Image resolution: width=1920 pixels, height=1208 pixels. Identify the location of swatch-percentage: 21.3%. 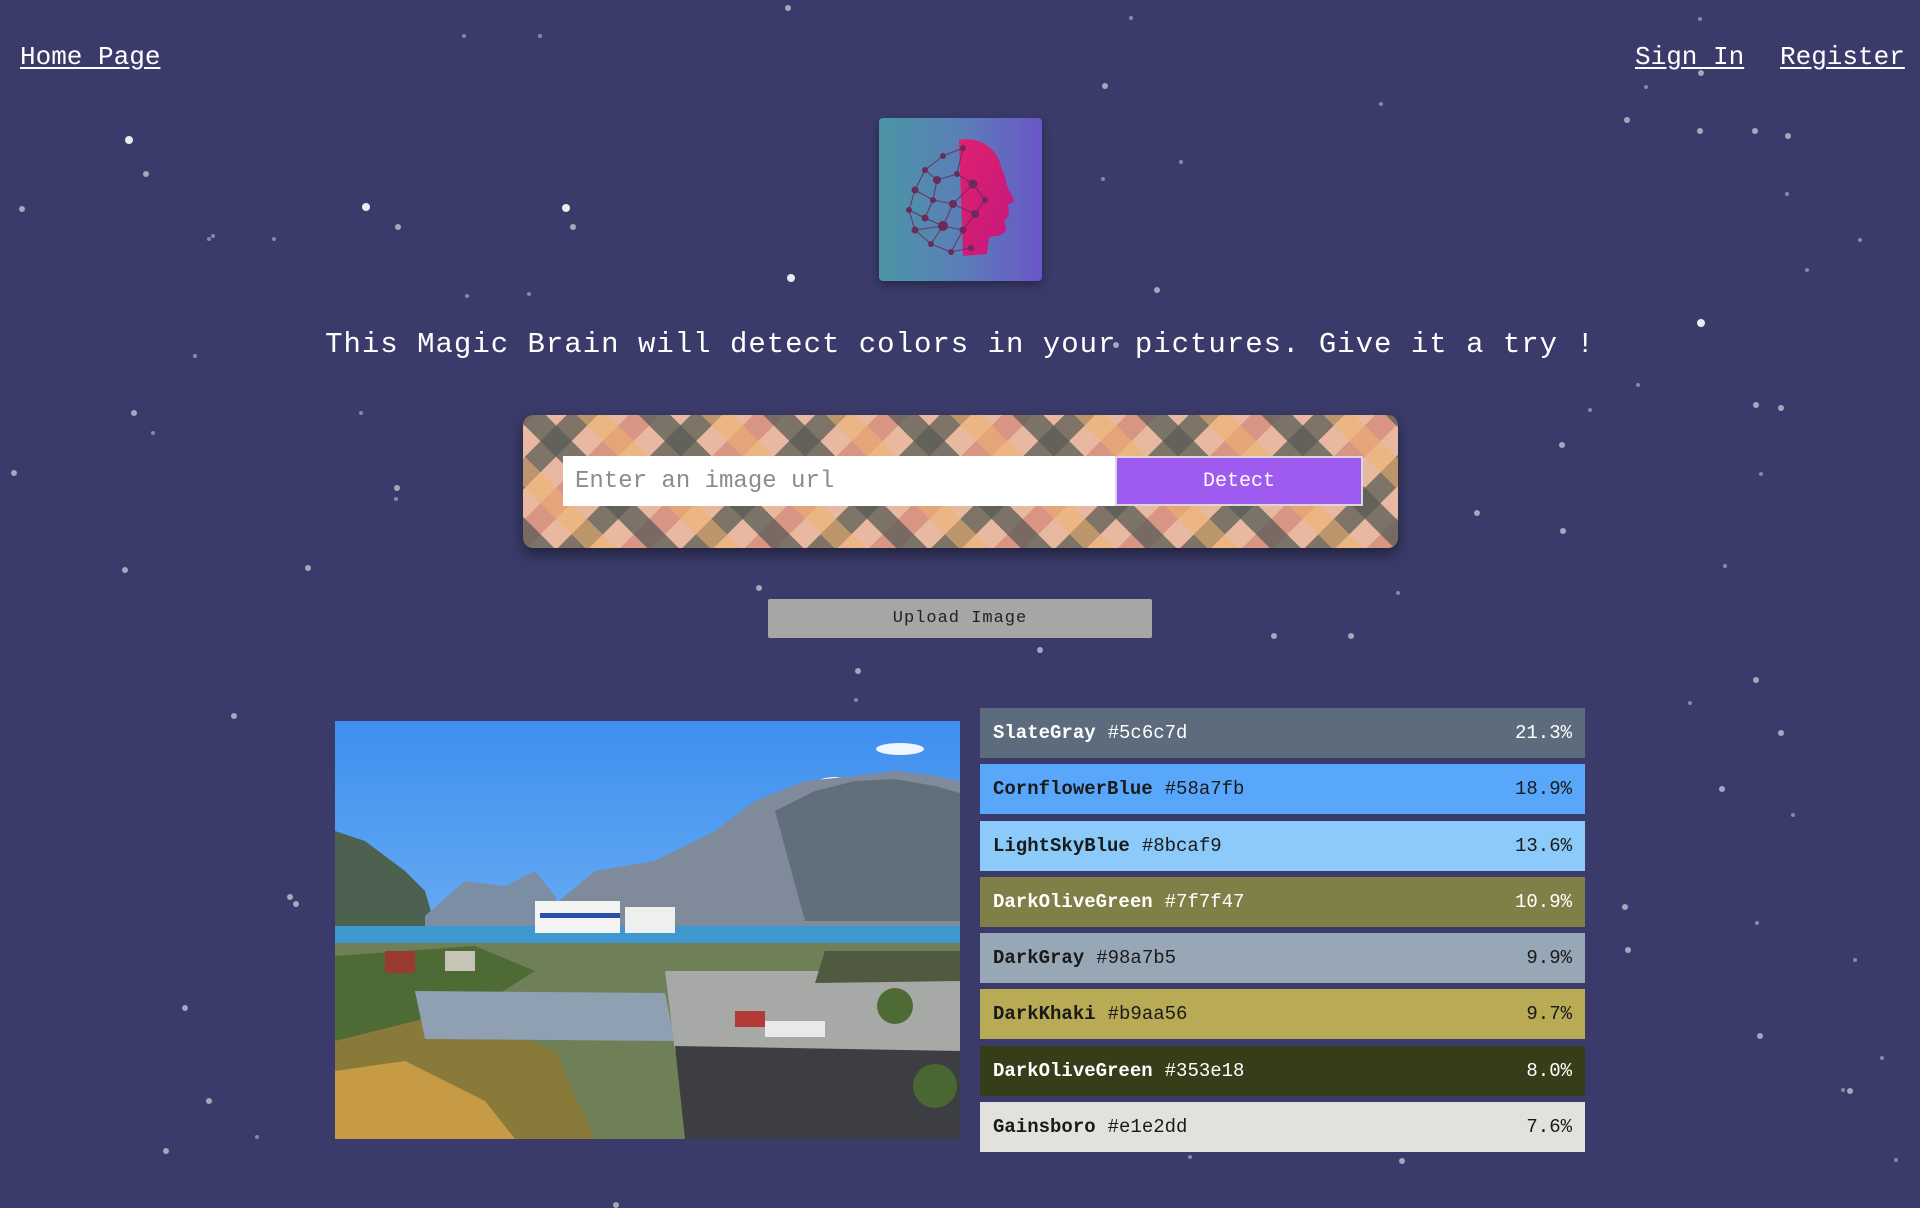
(1543, 733).